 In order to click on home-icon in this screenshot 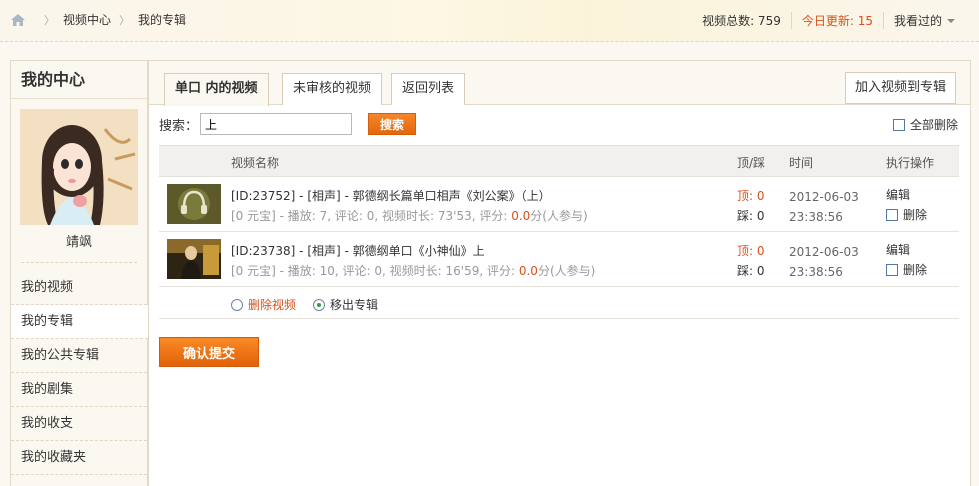, I will do `click(18, 20)`.